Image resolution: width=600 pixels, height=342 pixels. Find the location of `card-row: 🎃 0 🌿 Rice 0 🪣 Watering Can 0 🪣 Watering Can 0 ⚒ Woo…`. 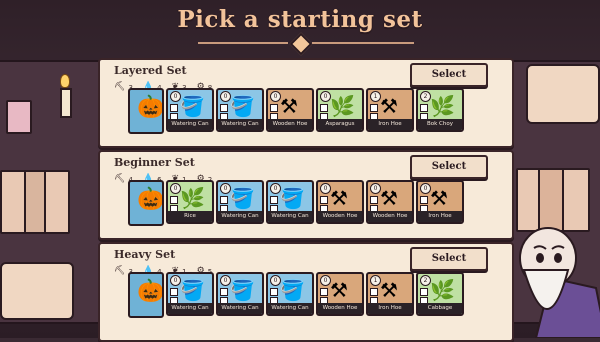

card-row: 🎃 0 🌿 Rice 0 🪣 Watering Can 0 🪣 Watering Can 0 ⚒ Woo… is located at coordinates (296, 203).